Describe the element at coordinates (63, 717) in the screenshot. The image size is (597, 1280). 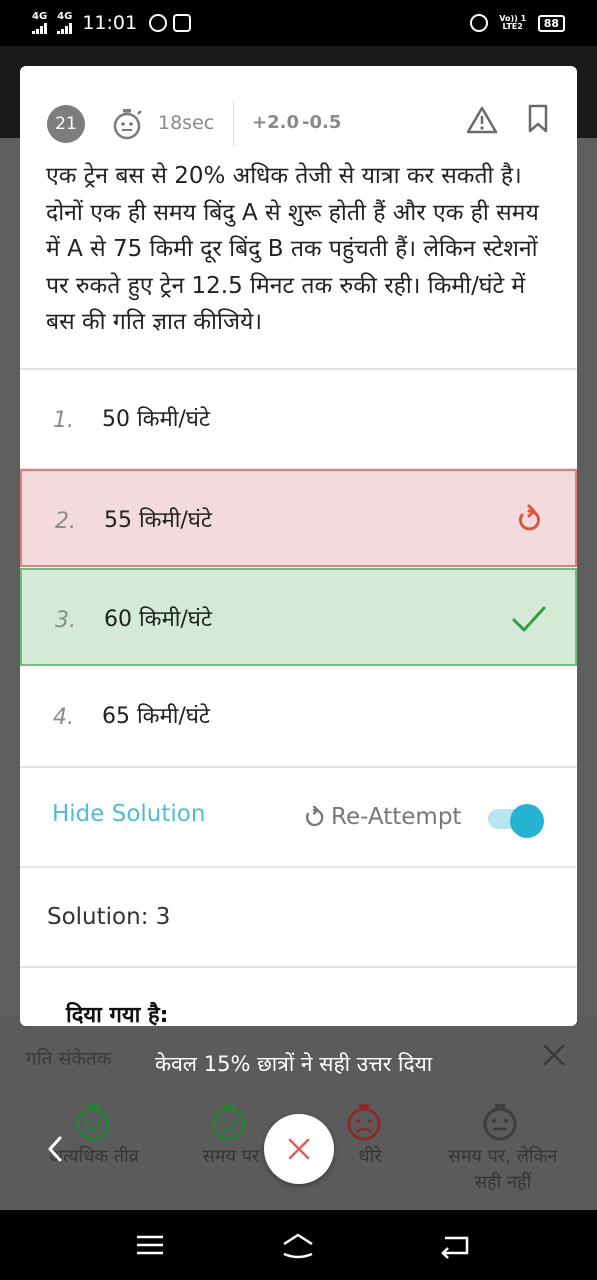
I see `option-number: 4.` at that location.